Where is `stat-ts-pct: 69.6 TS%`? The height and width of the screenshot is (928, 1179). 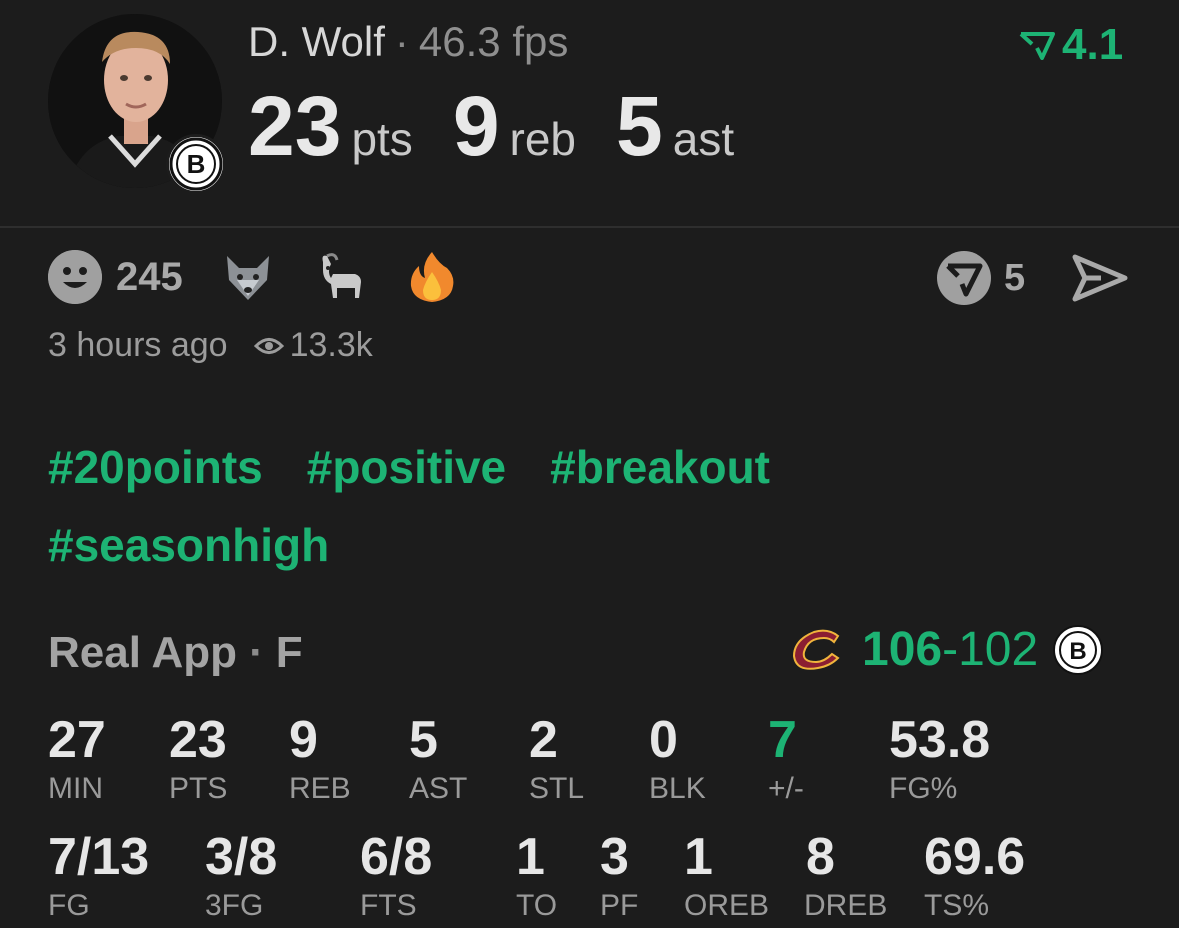
stat-ts-pct: 69.6 TS% is located at coordinates (974, 876).